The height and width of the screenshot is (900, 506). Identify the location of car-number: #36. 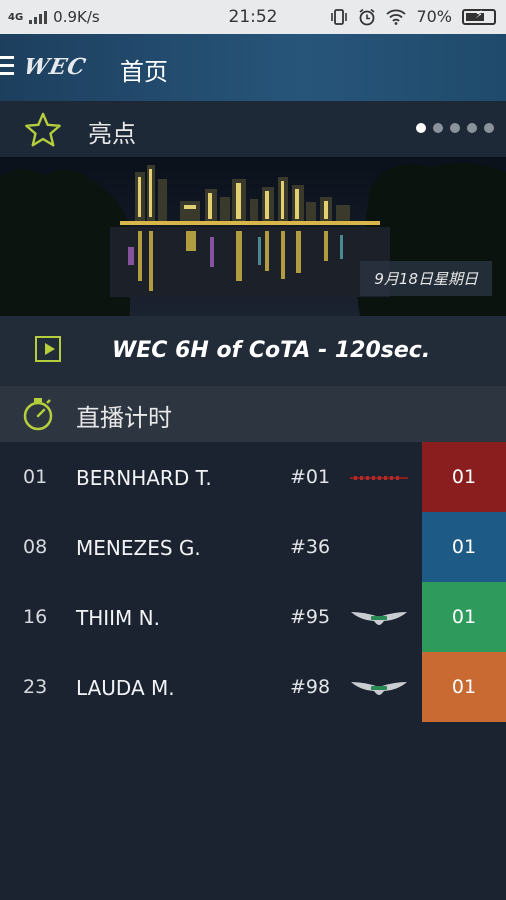
(310, 547).